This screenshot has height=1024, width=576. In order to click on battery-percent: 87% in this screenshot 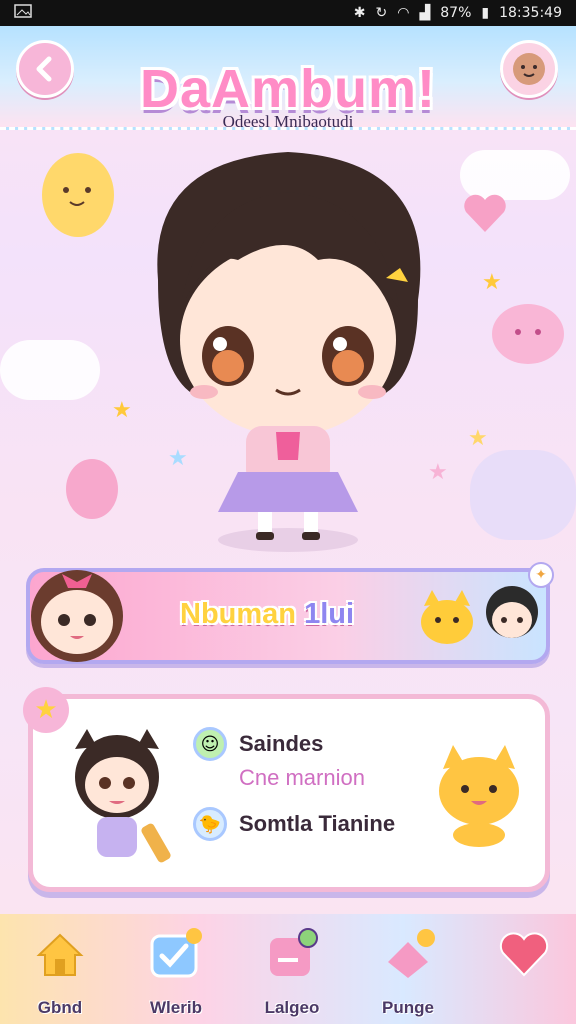, I will do `click(456, 13)`.